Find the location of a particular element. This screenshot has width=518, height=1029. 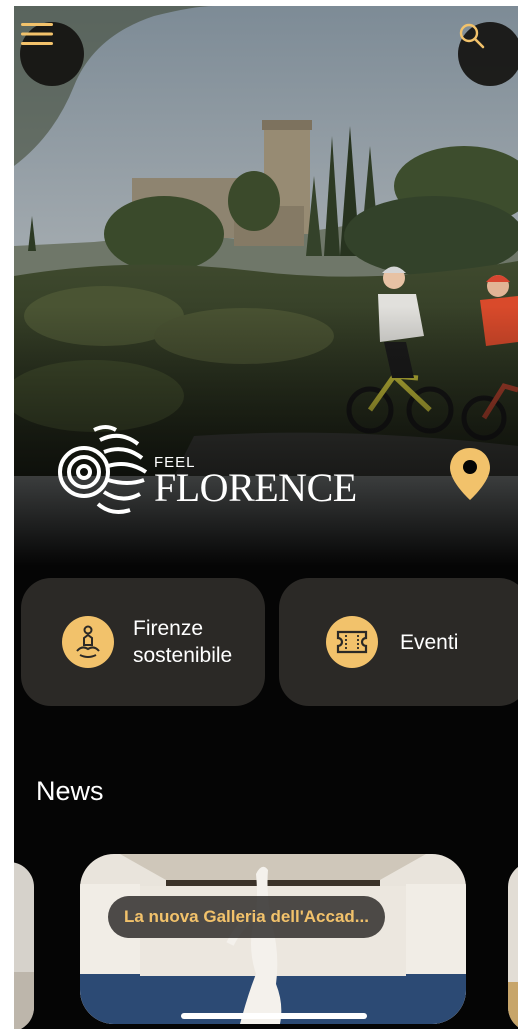

category-label: Firenze sostenibile is located at coordinates (183, 642).